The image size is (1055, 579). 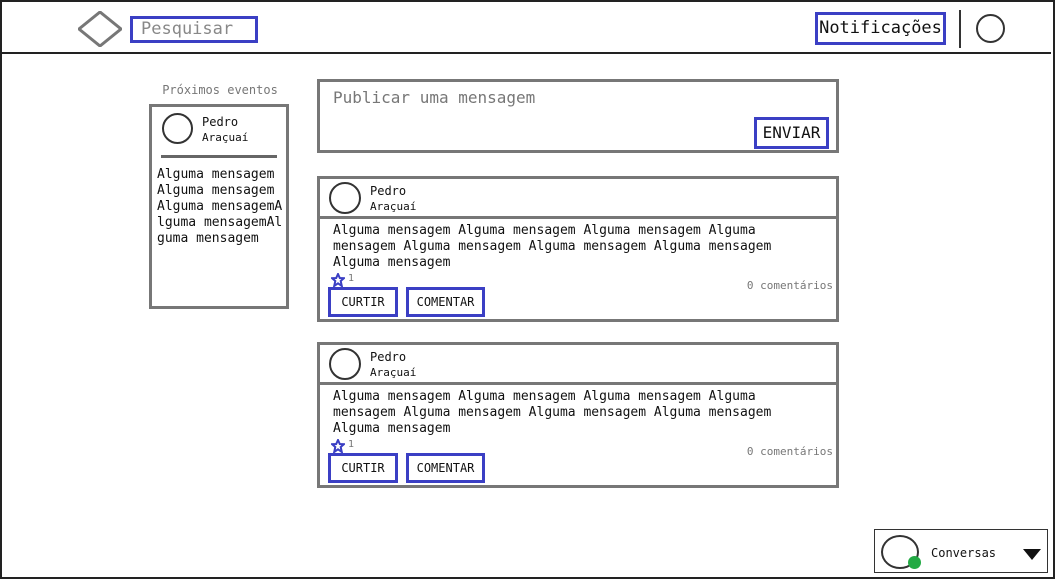 I want to click on event-author-name: Pedro, so click(x=220, y=122).